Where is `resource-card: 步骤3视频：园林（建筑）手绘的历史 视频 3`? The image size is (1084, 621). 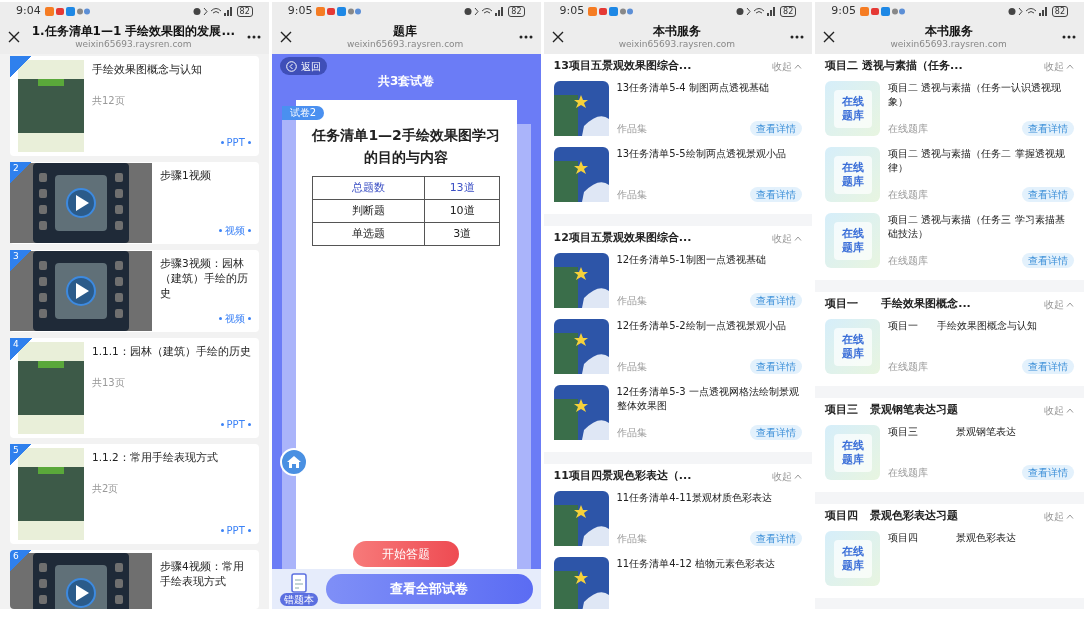
resource-card: 步骤3视频：园林（建筑）手绘的历史 视频 3 is located at coordinates (134, 291).